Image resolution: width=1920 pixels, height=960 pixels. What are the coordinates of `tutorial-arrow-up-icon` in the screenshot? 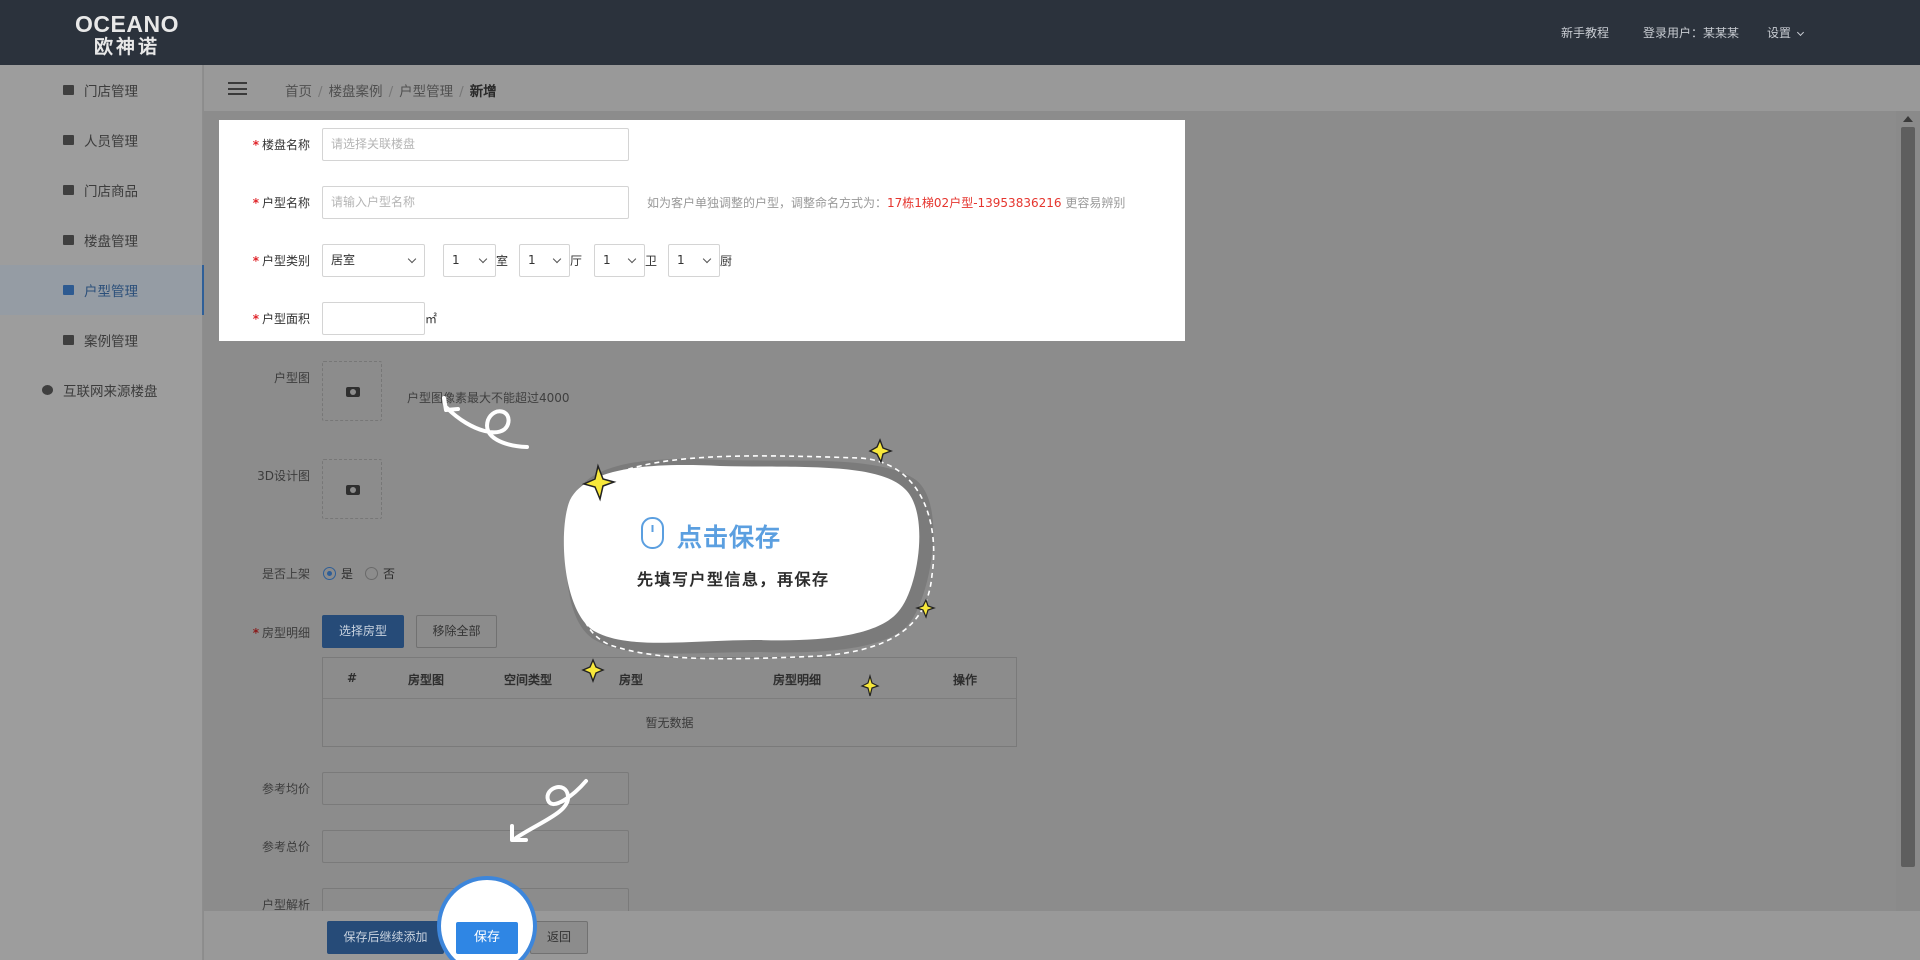 It's located at (487, 427).